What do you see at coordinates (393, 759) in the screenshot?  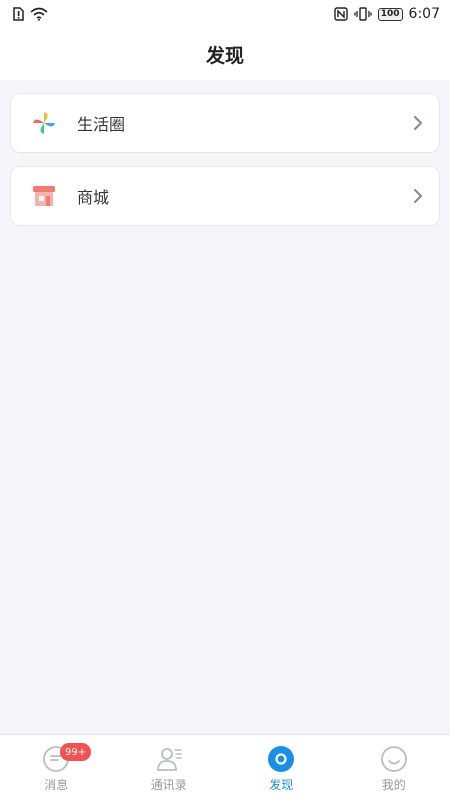 I see `profile-icon` at bounding box center [393, 759].